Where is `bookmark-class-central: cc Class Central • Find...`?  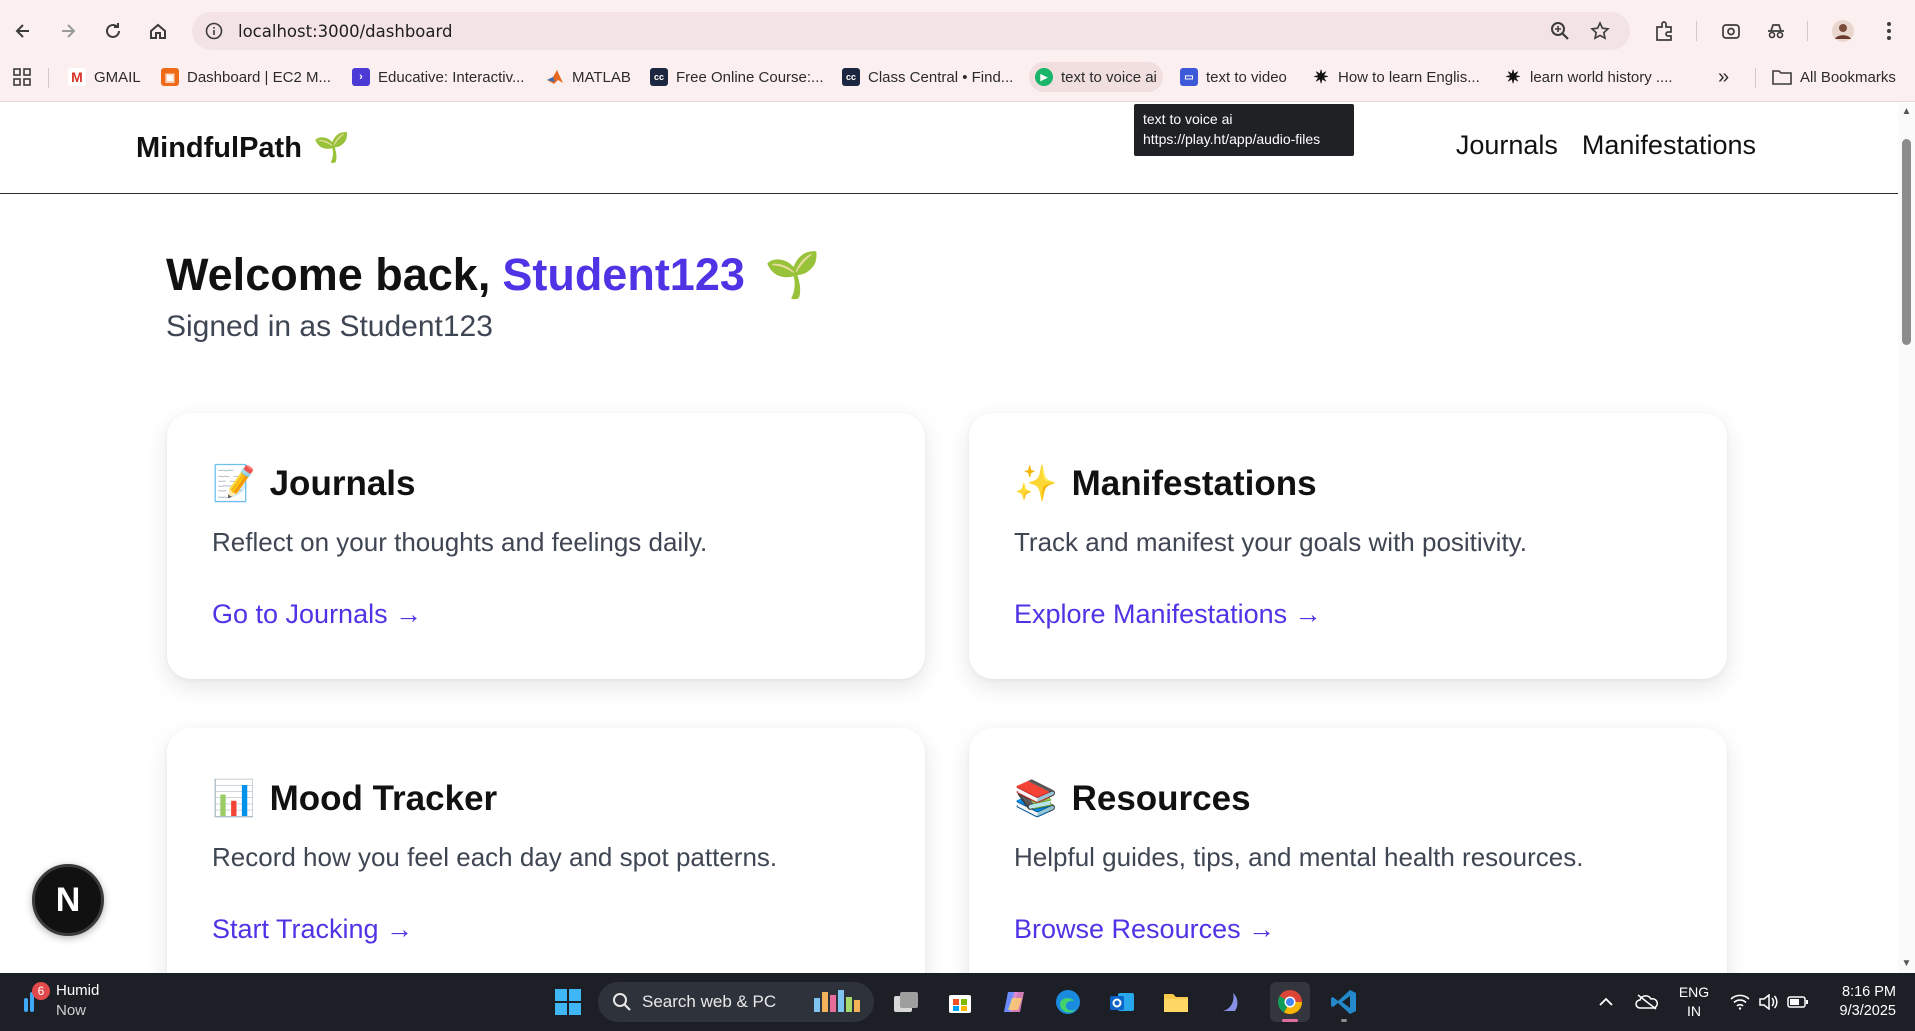 bookmark-class-central: cc Class Central • Find... is located at coordinates (927, 77).